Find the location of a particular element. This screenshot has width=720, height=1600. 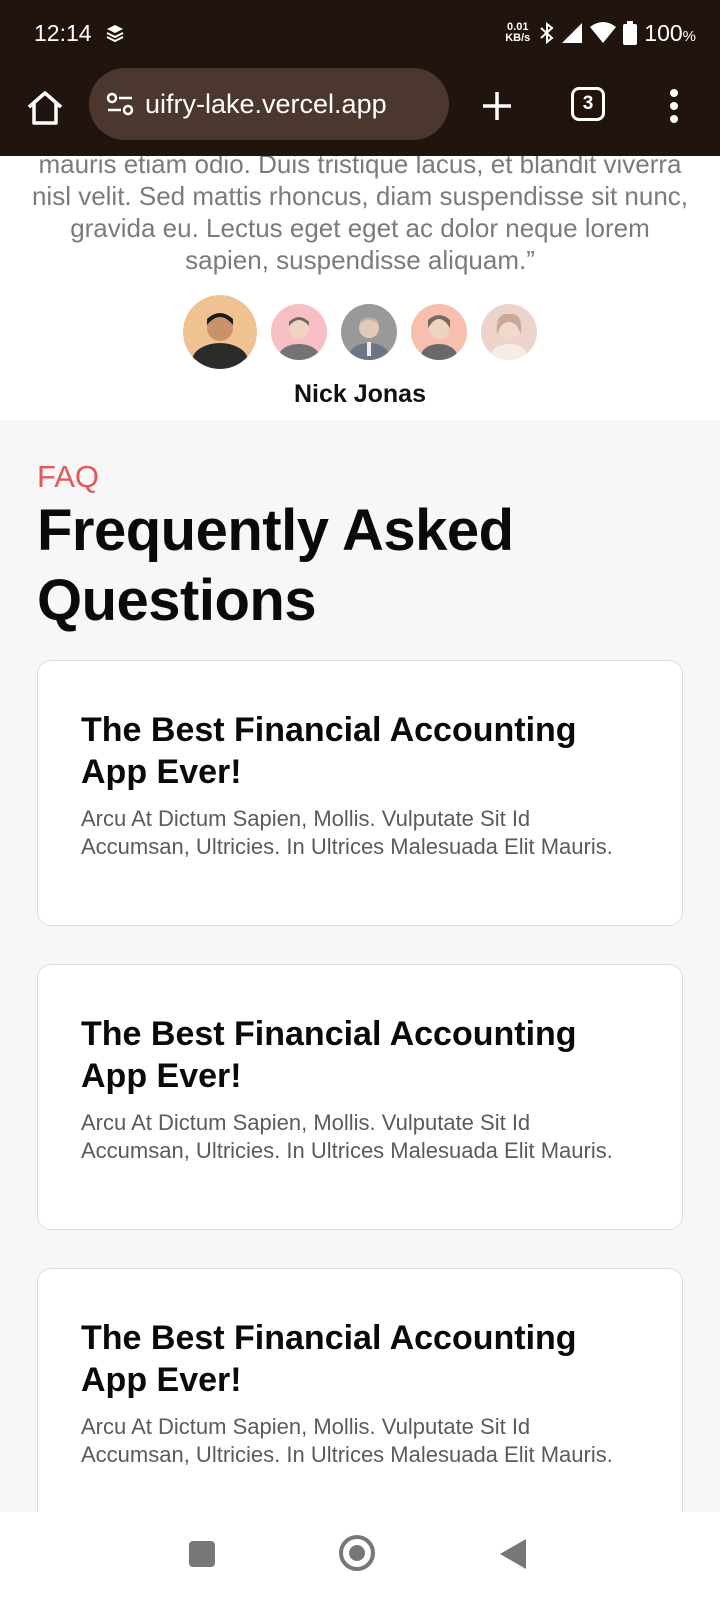

back-button is located at coordinates (513, 1554).